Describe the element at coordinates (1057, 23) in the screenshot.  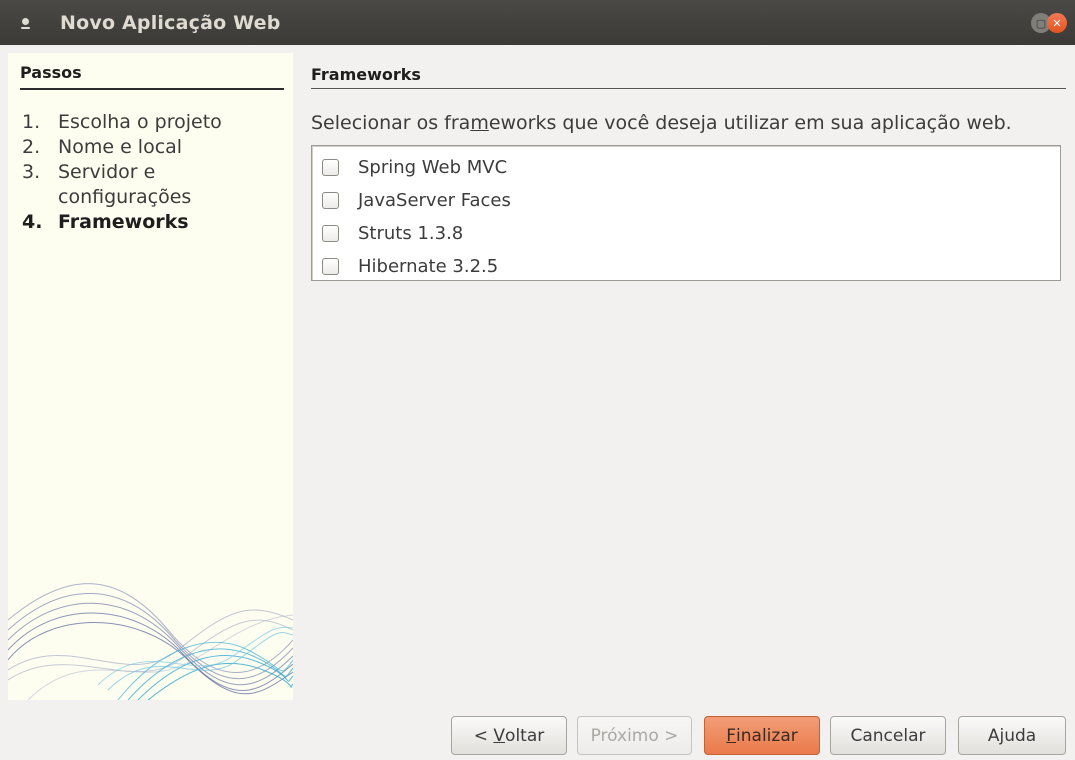
I see `close-icon: ✕` at that location.